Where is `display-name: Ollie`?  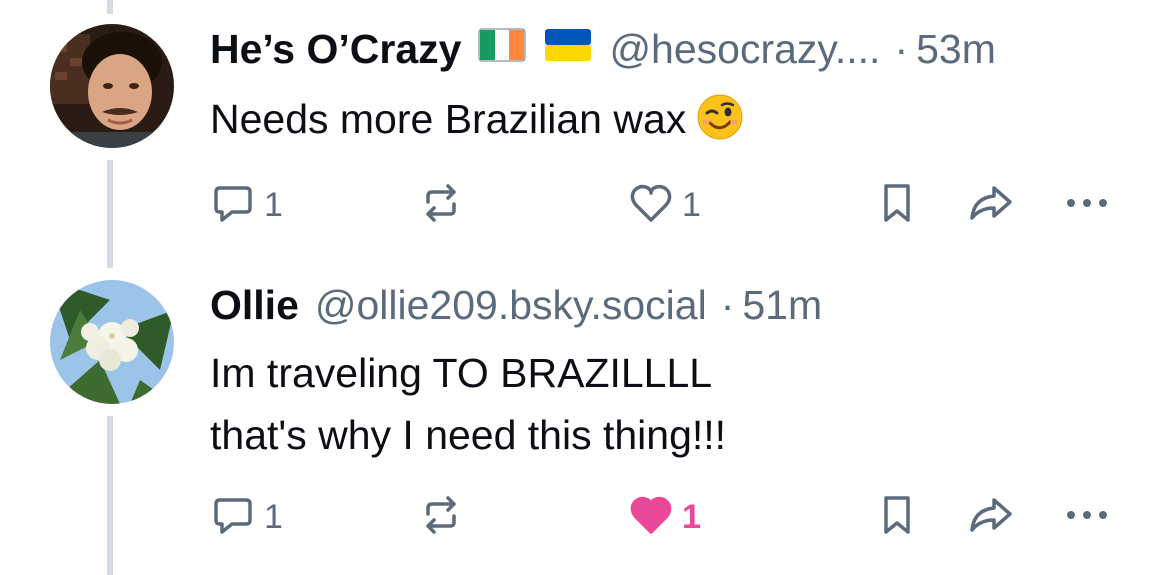 display-name: Ollie is located at coordinates (254, 305).